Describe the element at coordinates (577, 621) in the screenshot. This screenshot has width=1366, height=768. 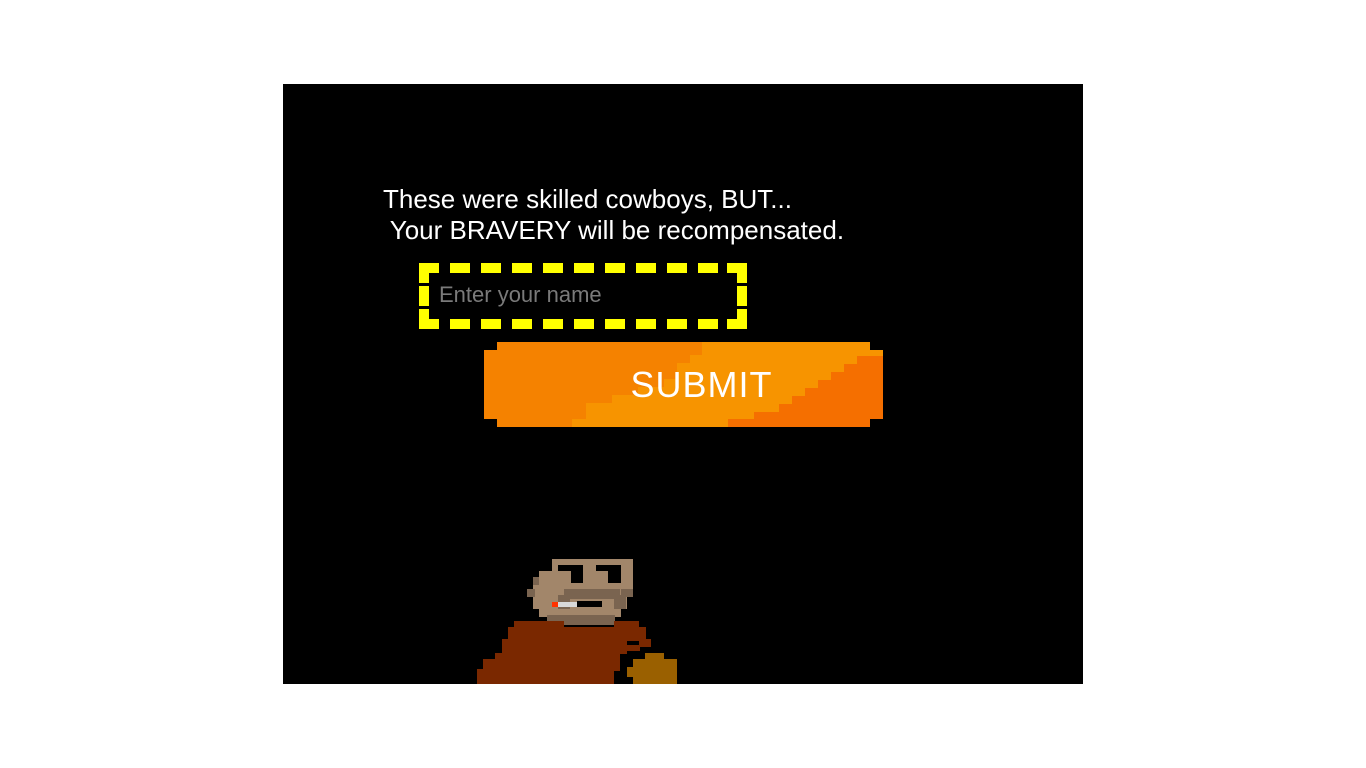
I see `cowboy-sprite-icon` at that location.